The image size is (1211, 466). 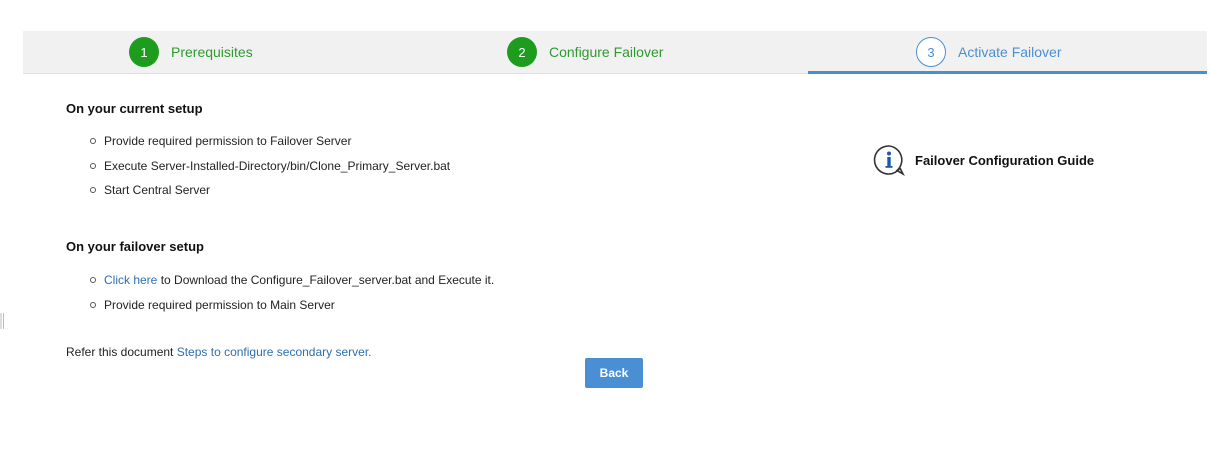 I want to click on resize-handle-icon, so click(x=2, y=321).